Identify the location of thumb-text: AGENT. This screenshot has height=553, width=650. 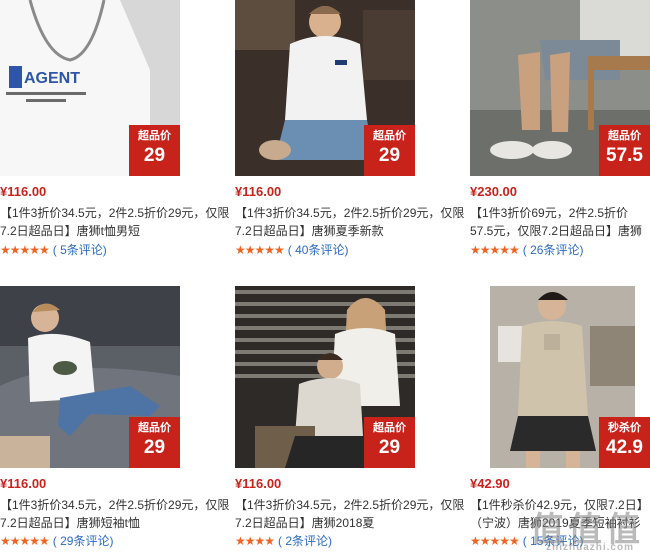
(52, 78).